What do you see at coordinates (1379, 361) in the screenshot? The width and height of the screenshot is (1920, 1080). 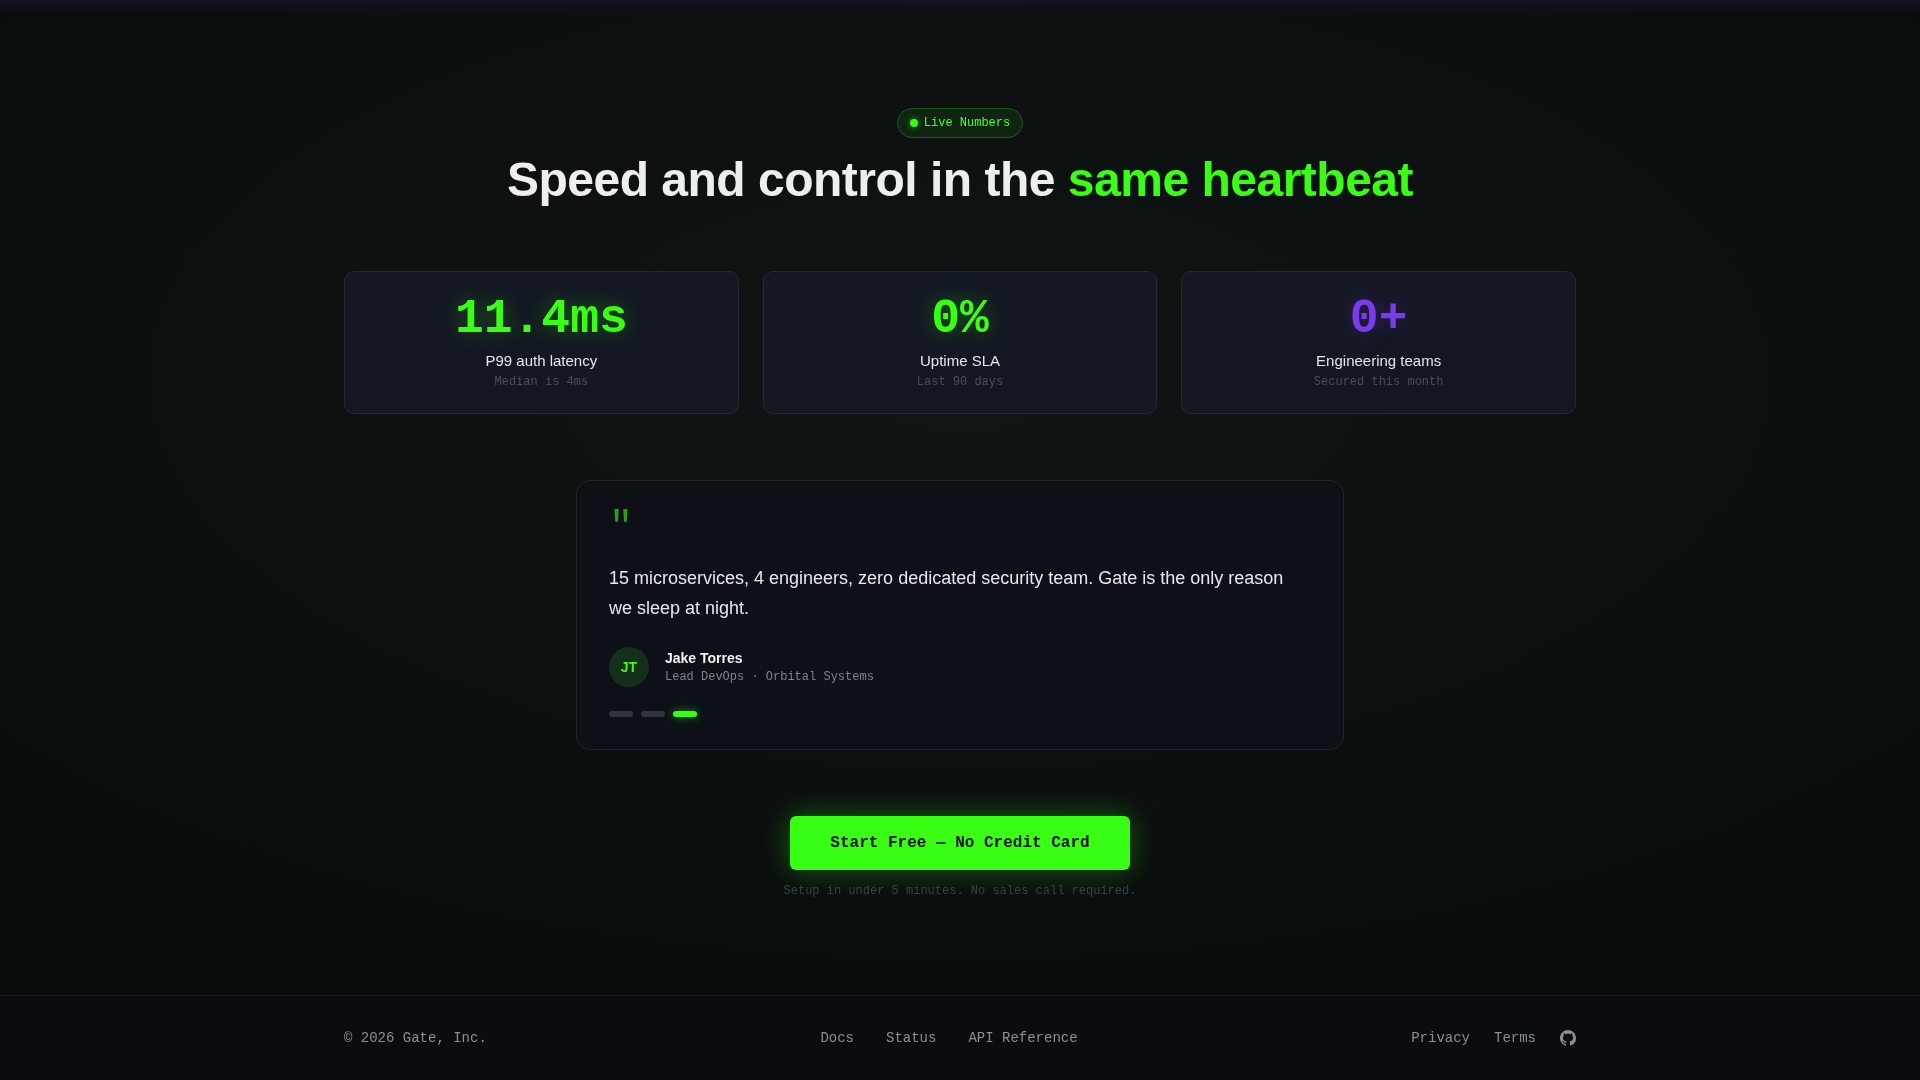 I see `stat-label: Engineering teams` at bounding box center [1379, 361].